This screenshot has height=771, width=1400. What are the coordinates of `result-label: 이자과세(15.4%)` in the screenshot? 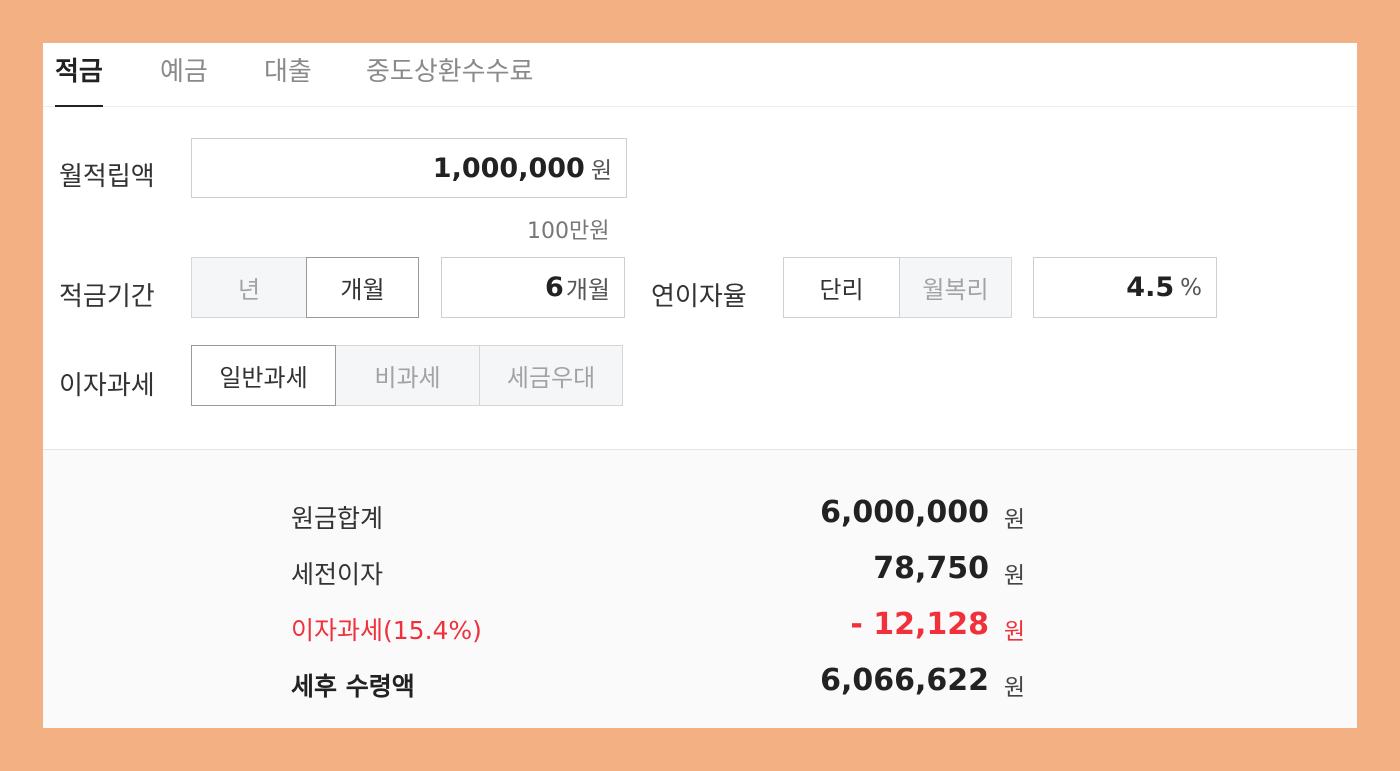 It's located at (386, 630).